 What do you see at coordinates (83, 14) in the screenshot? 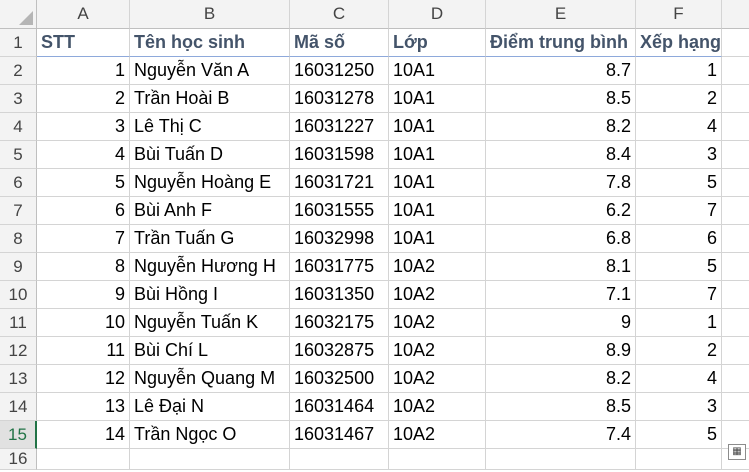
I see `column-header-a: A` at bounding box center [83, 14].